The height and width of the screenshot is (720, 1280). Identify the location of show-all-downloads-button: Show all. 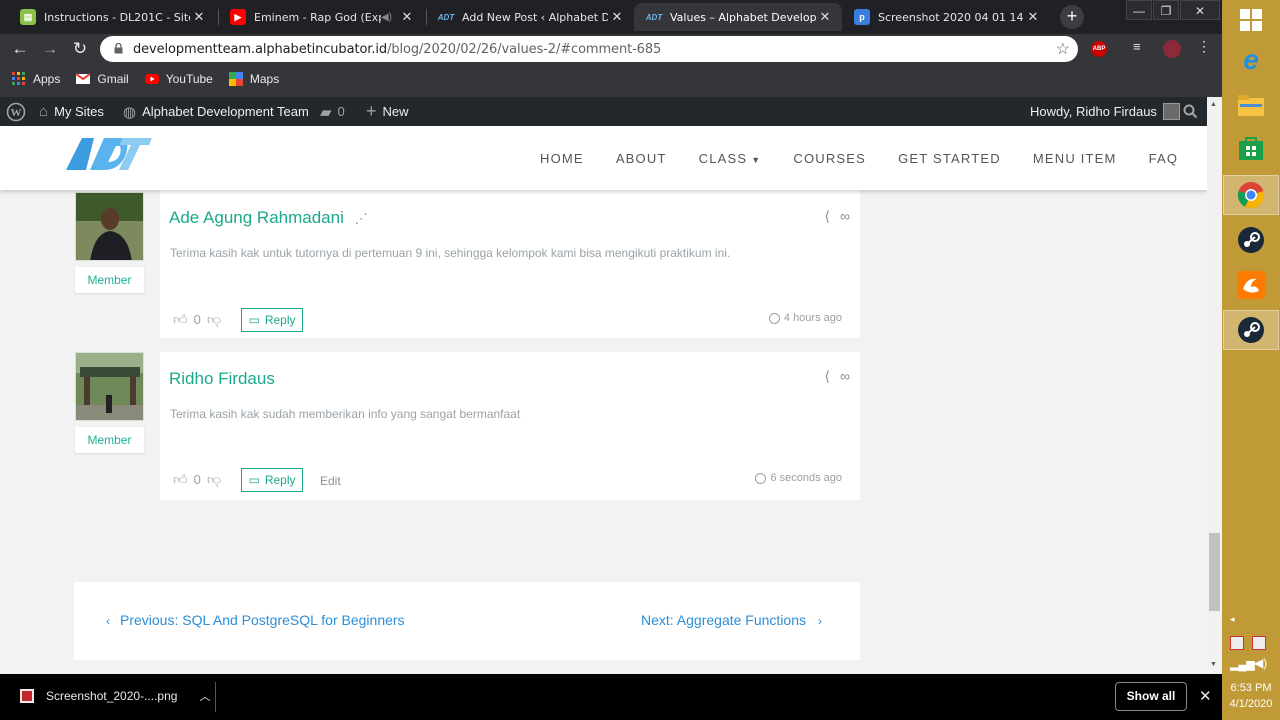
(1151, 696).